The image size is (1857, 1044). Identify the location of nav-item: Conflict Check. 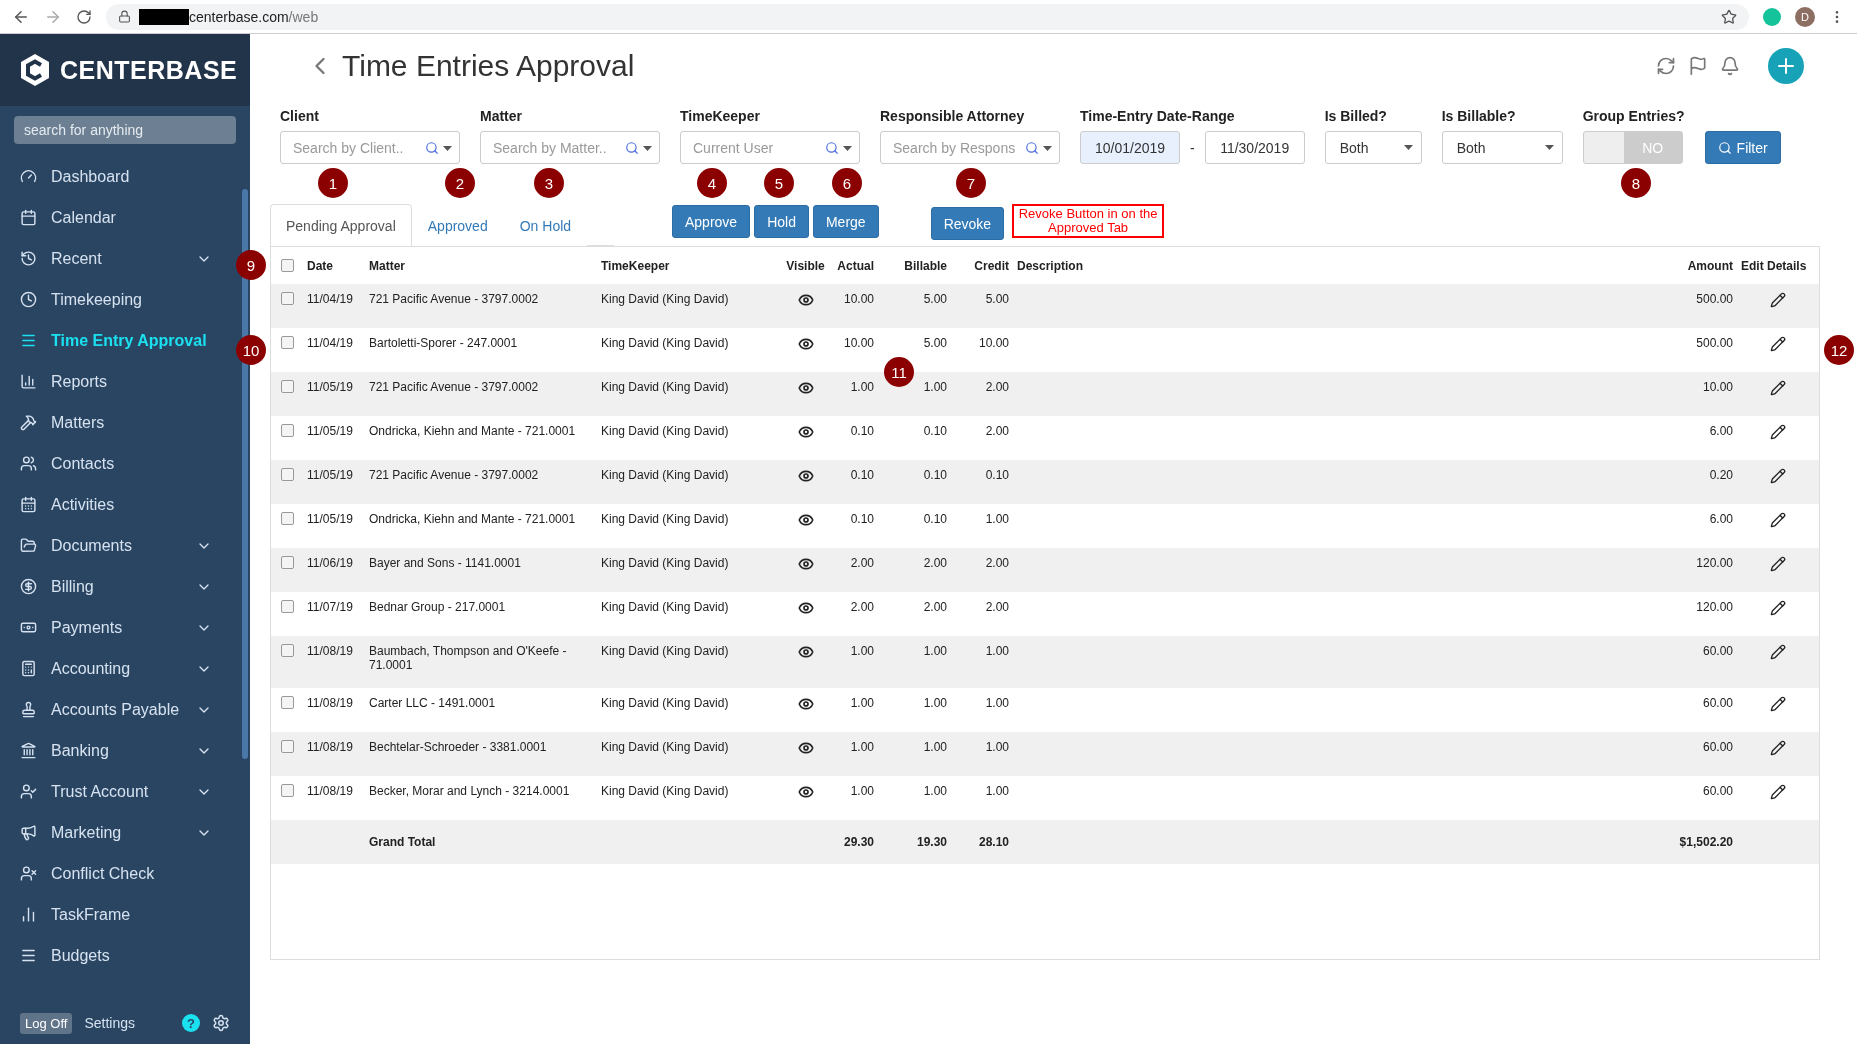
(117, 873).